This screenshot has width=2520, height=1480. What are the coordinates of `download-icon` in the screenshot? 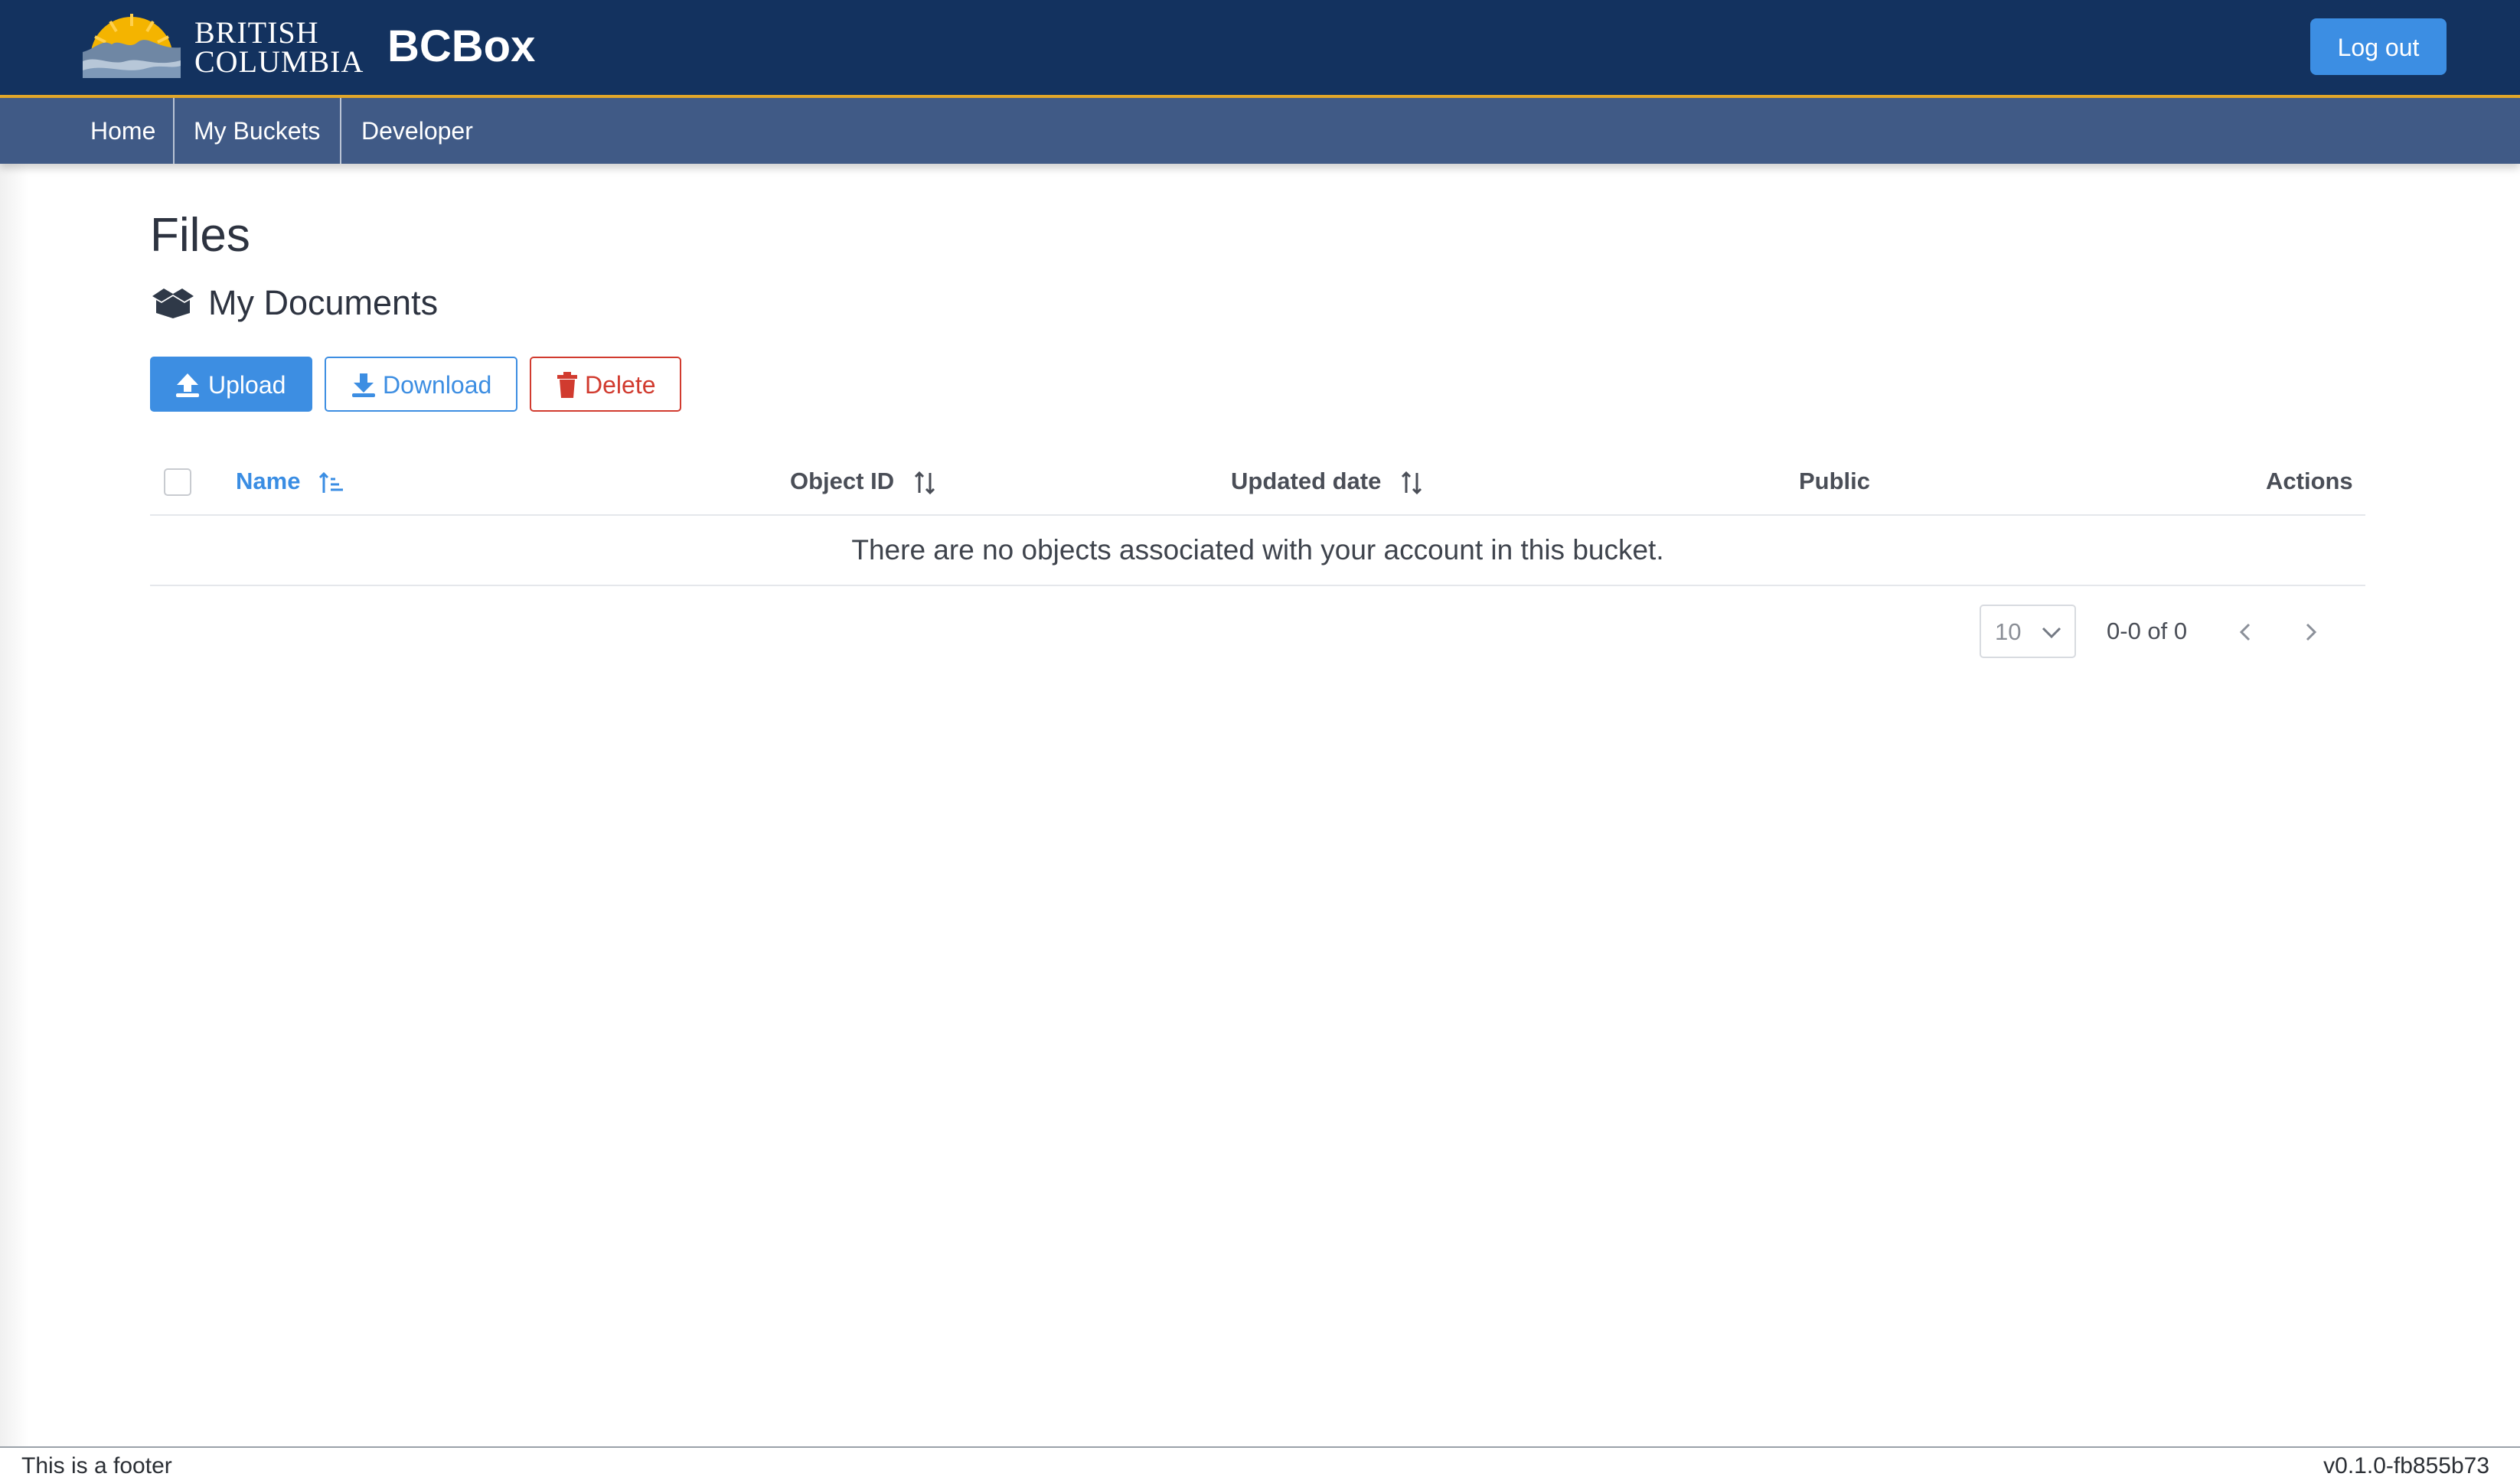 It's located at (363, 385).